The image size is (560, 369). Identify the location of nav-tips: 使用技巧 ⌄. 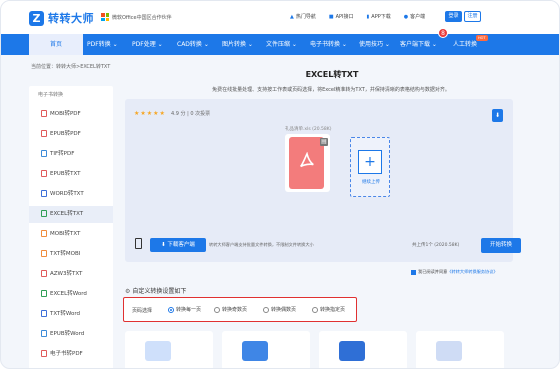
(374, 44).